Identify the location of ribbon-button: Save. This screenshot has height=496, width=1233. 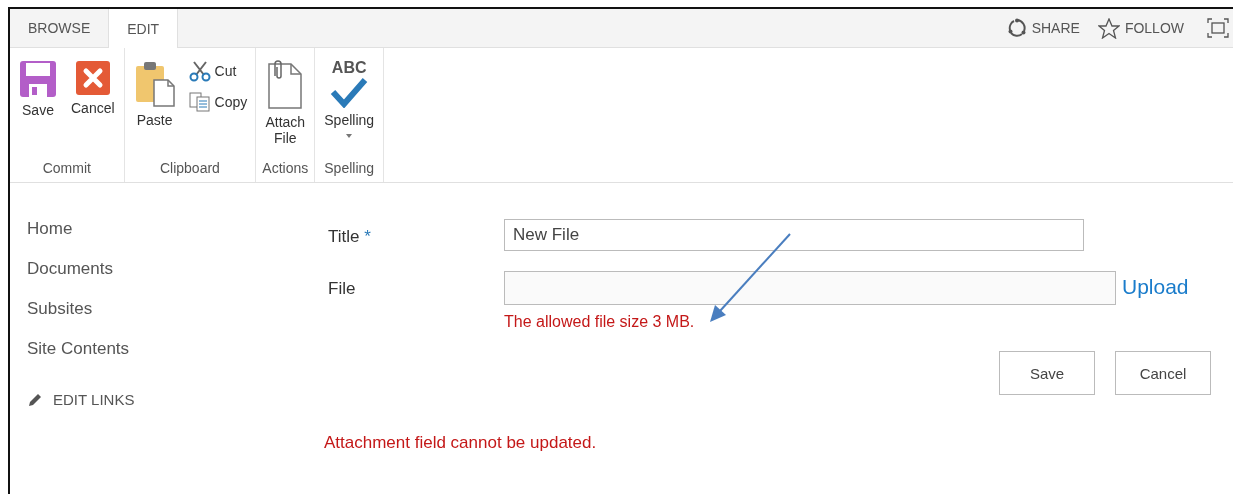
(38, 108).